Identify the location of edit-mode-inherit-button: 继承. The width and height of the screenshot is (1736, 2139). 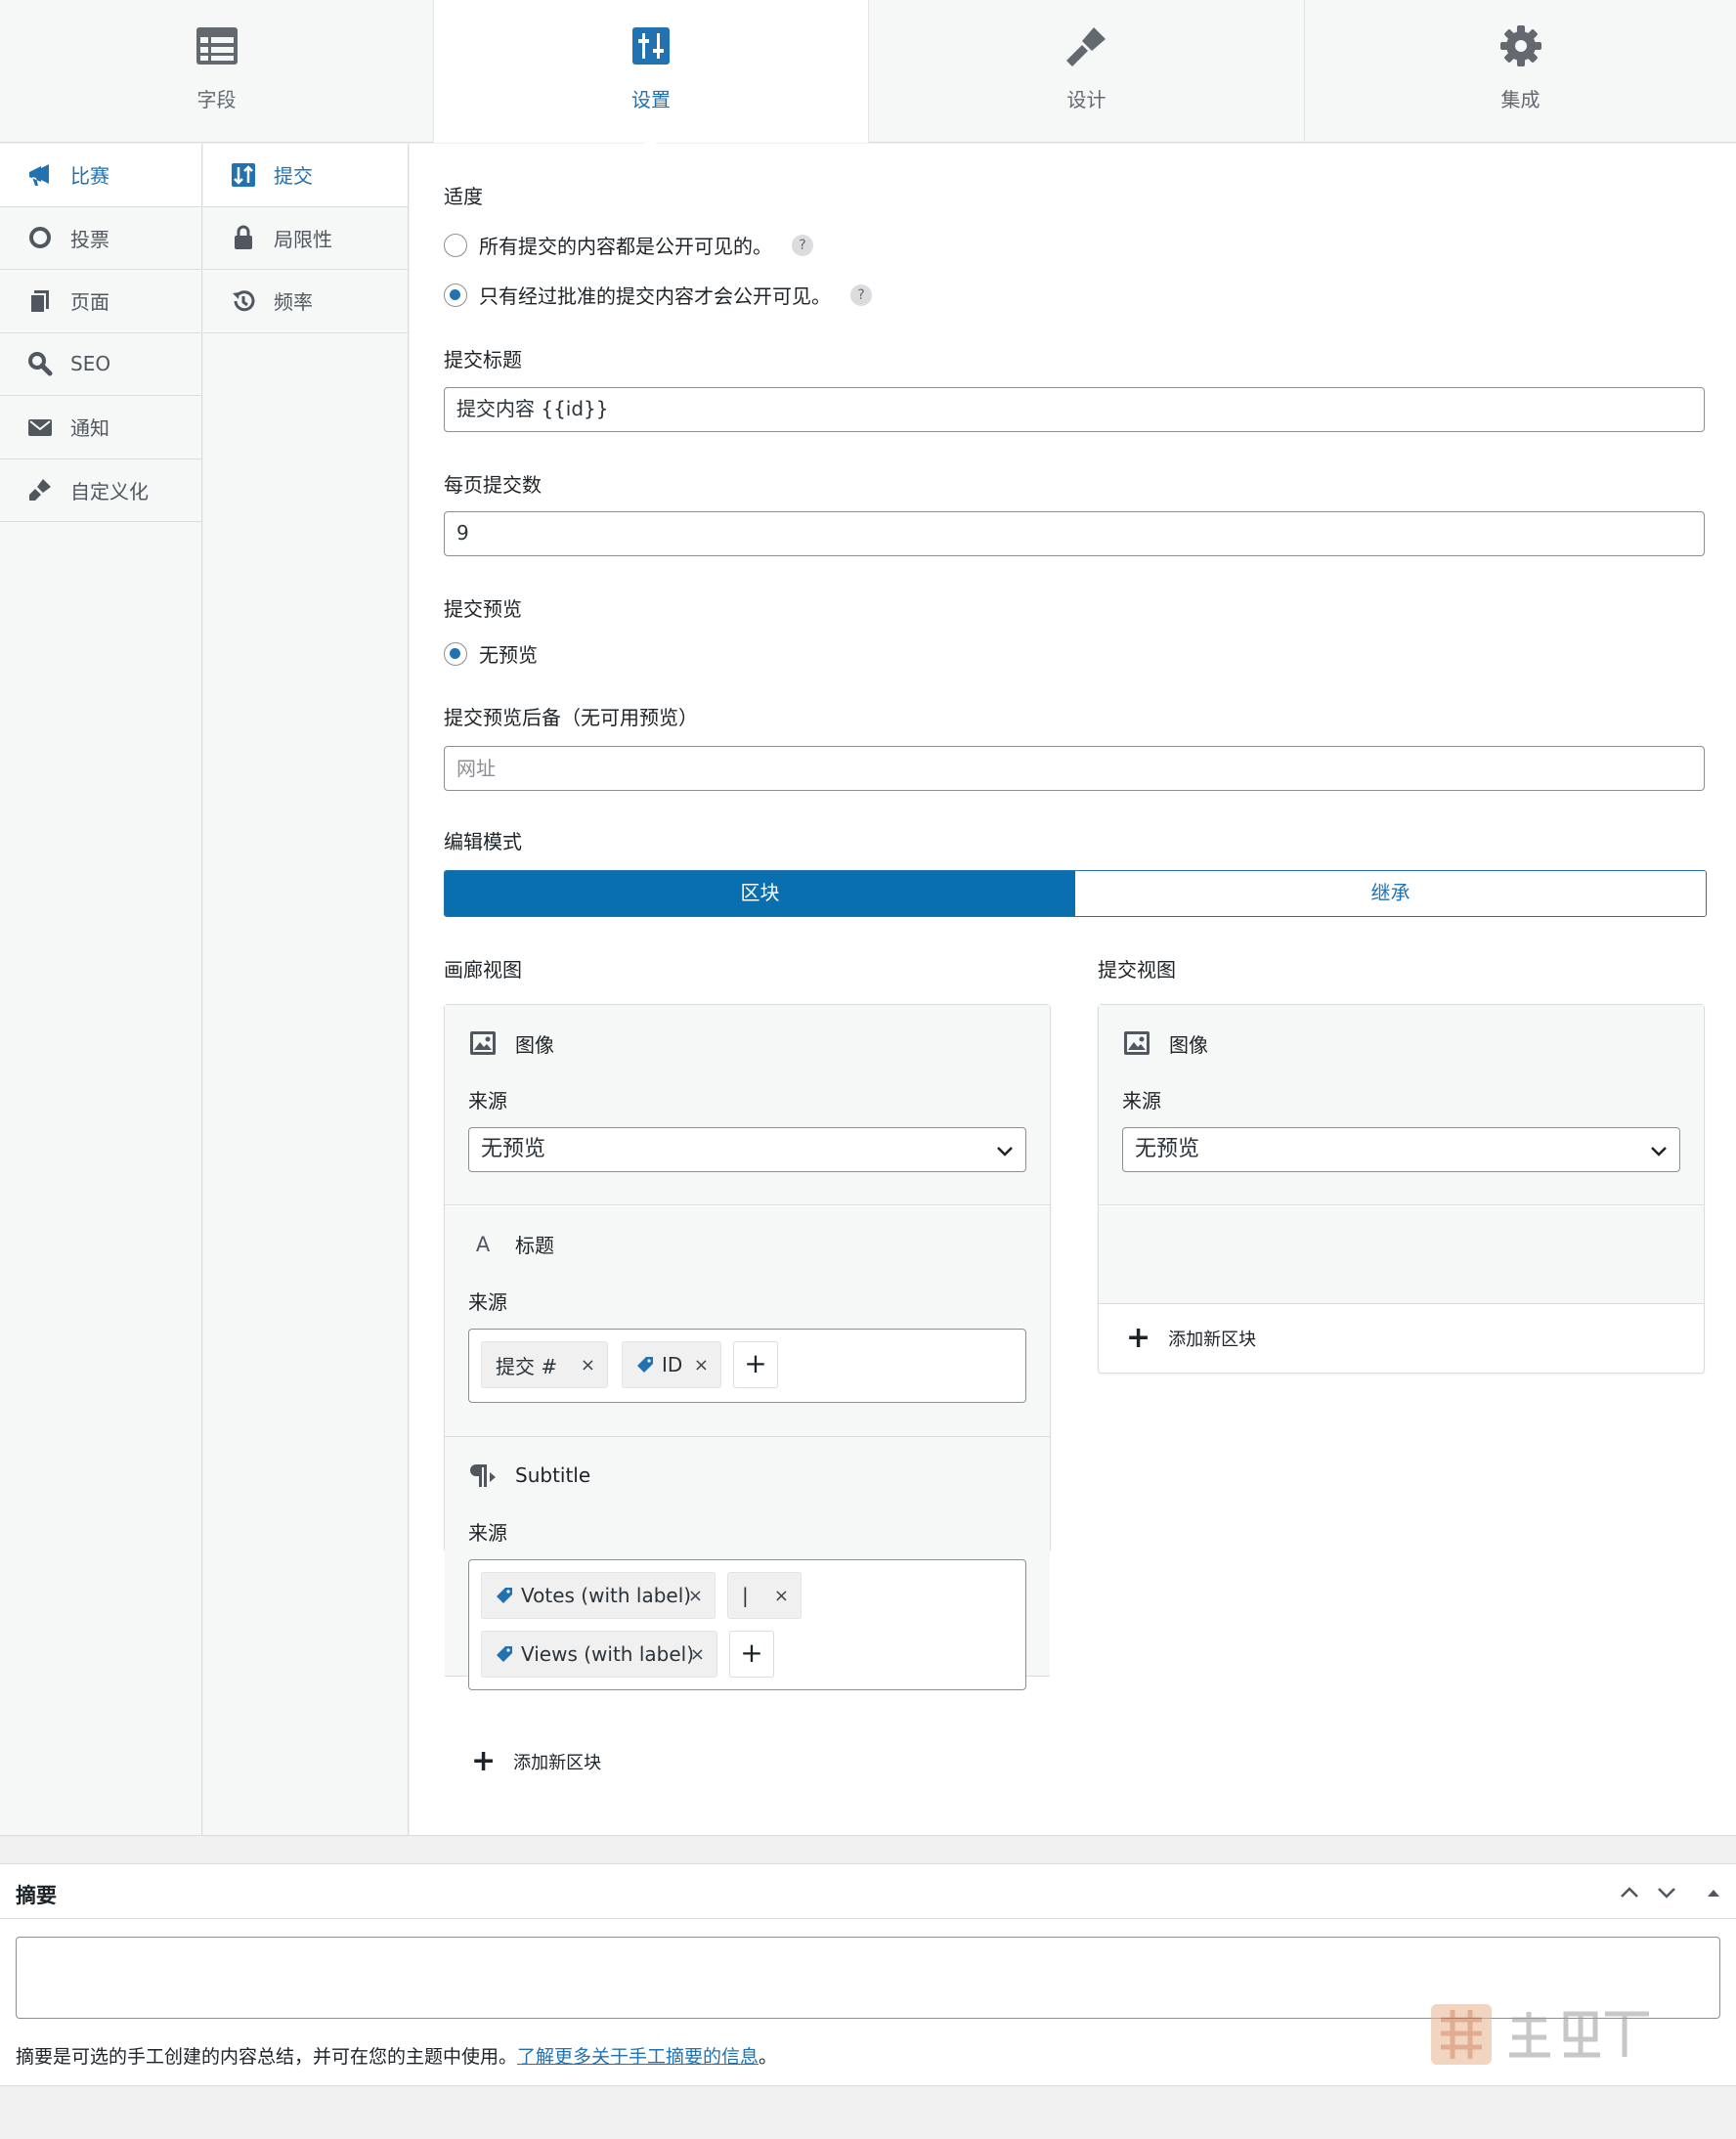
(1391, 893).